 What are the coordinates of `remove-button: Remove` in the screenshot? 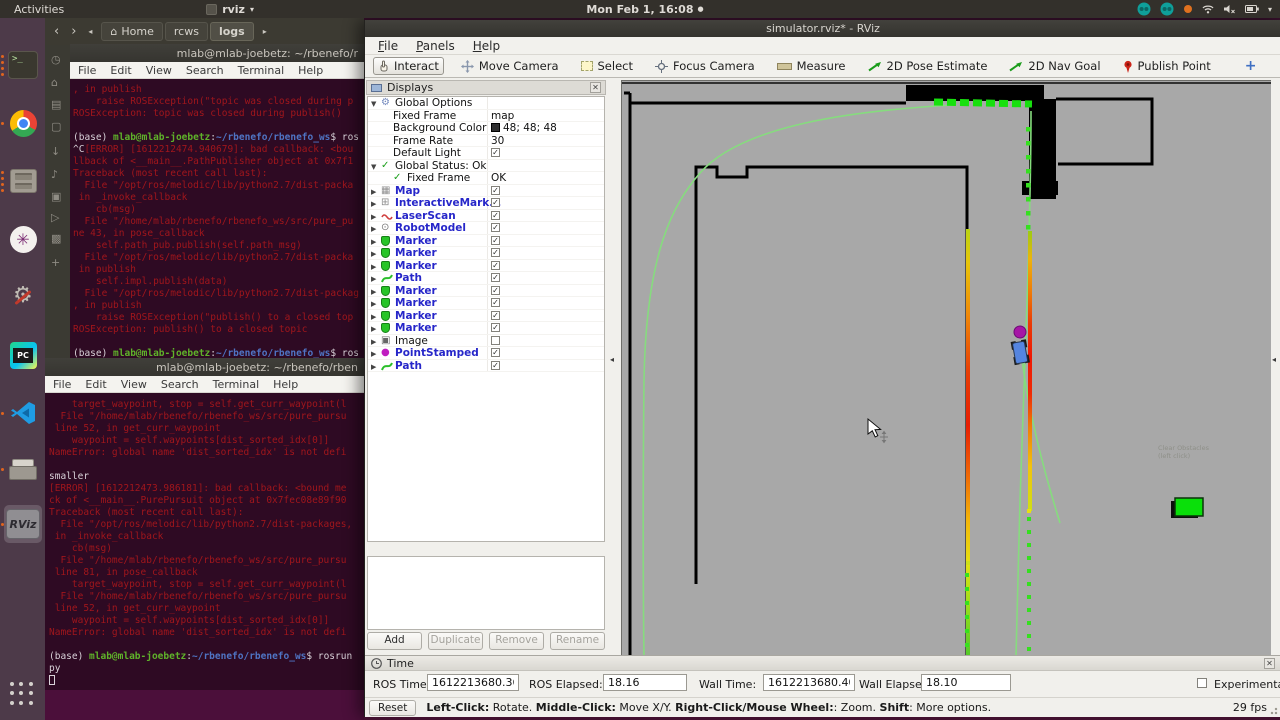 It's located at (516, 641).